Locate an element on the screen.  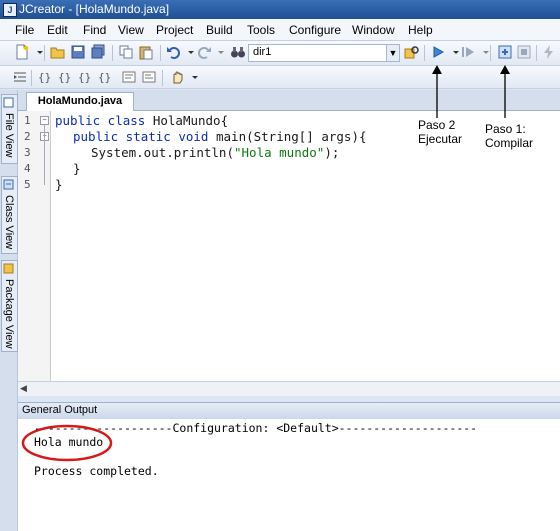
line-number: 1 is located at coordinates (27, 120).